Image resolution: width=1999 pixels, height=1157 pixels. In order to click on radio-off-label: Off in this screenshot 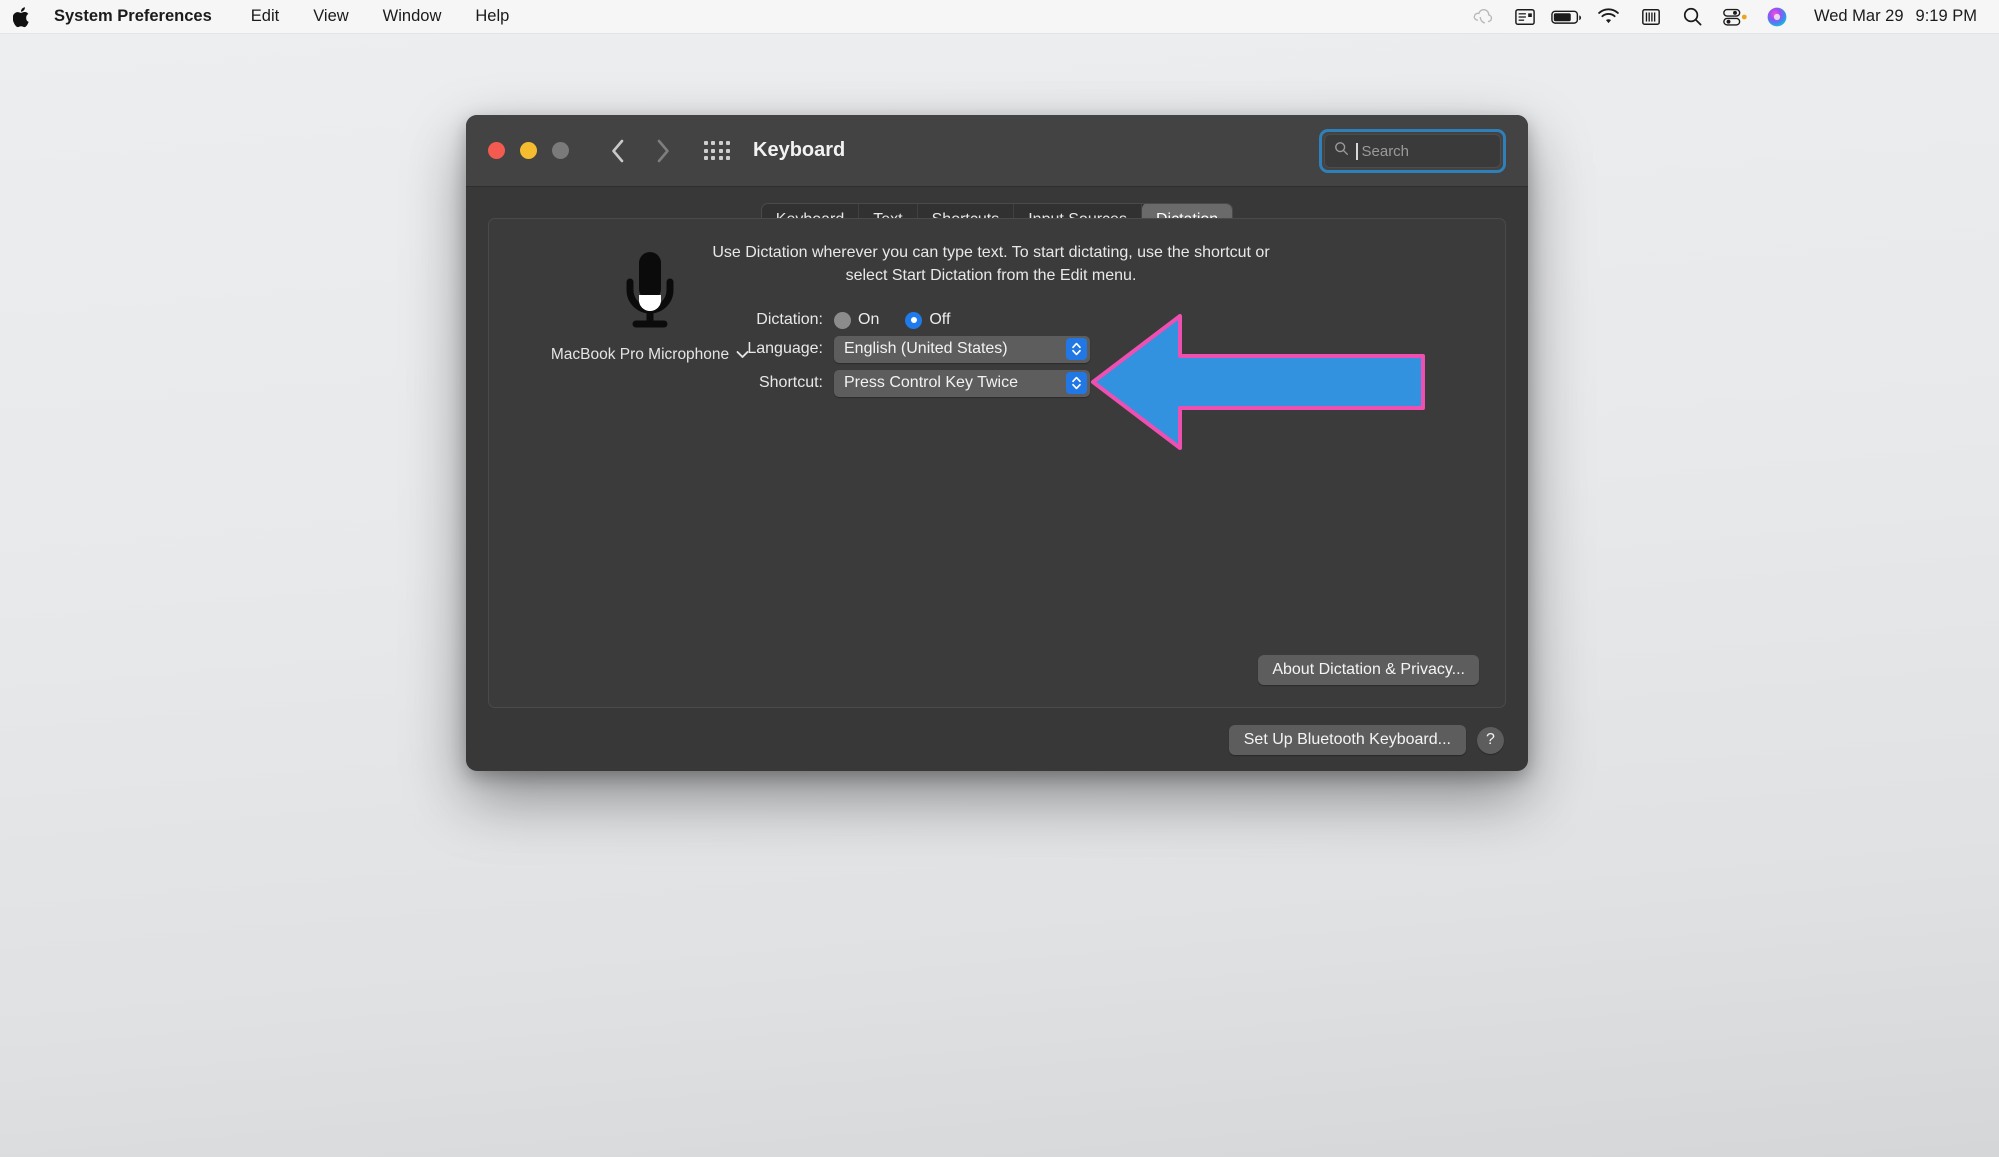, I will do `click(940, 319)`.